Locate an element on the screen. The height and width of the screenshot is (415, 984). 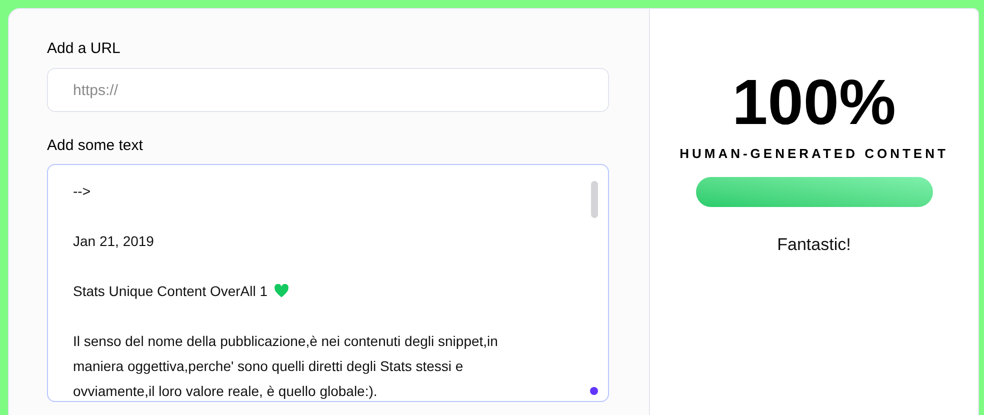
url-label: Add a URL is located at coordinates (83, 49).